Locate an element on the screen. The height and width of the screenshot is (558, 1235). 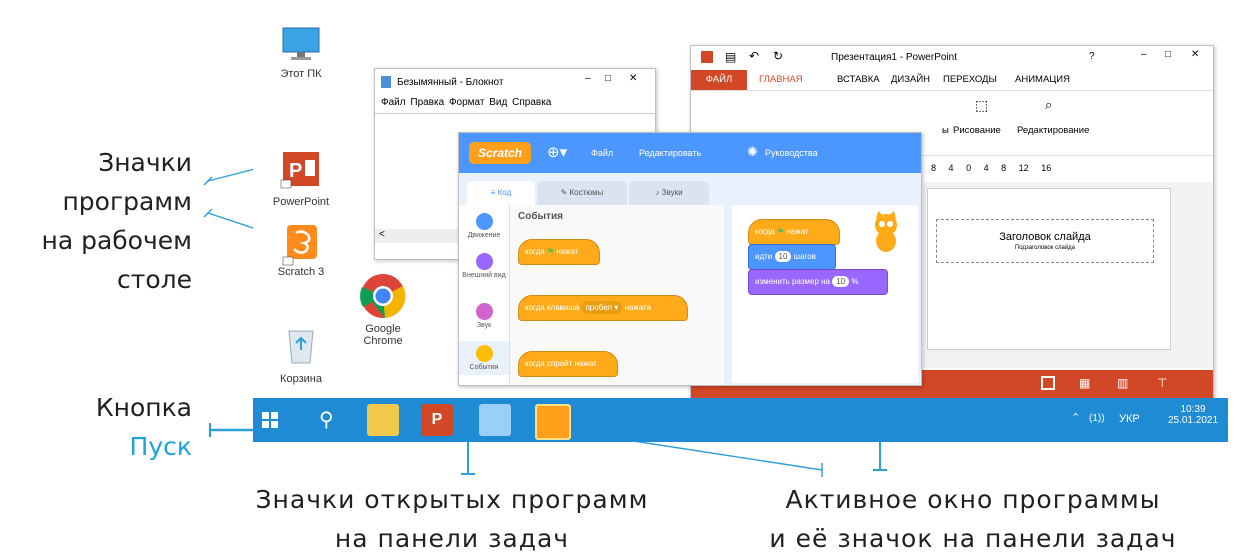
tab-design: ДИЗАЙН is located at coordinates (910, 79).